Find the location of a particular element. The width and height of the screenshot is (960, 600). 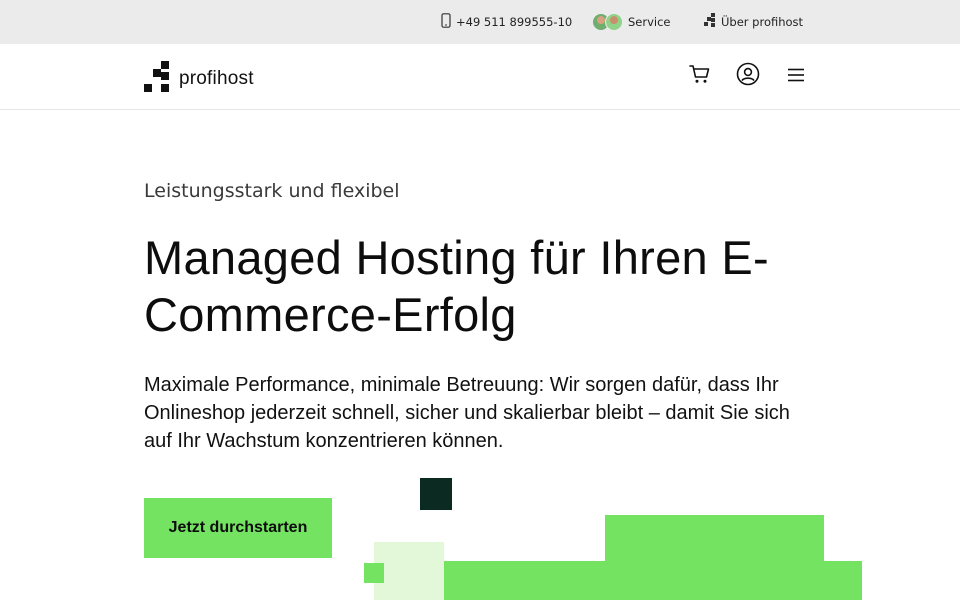

service-label: Service is located at coordinates (649, 22).